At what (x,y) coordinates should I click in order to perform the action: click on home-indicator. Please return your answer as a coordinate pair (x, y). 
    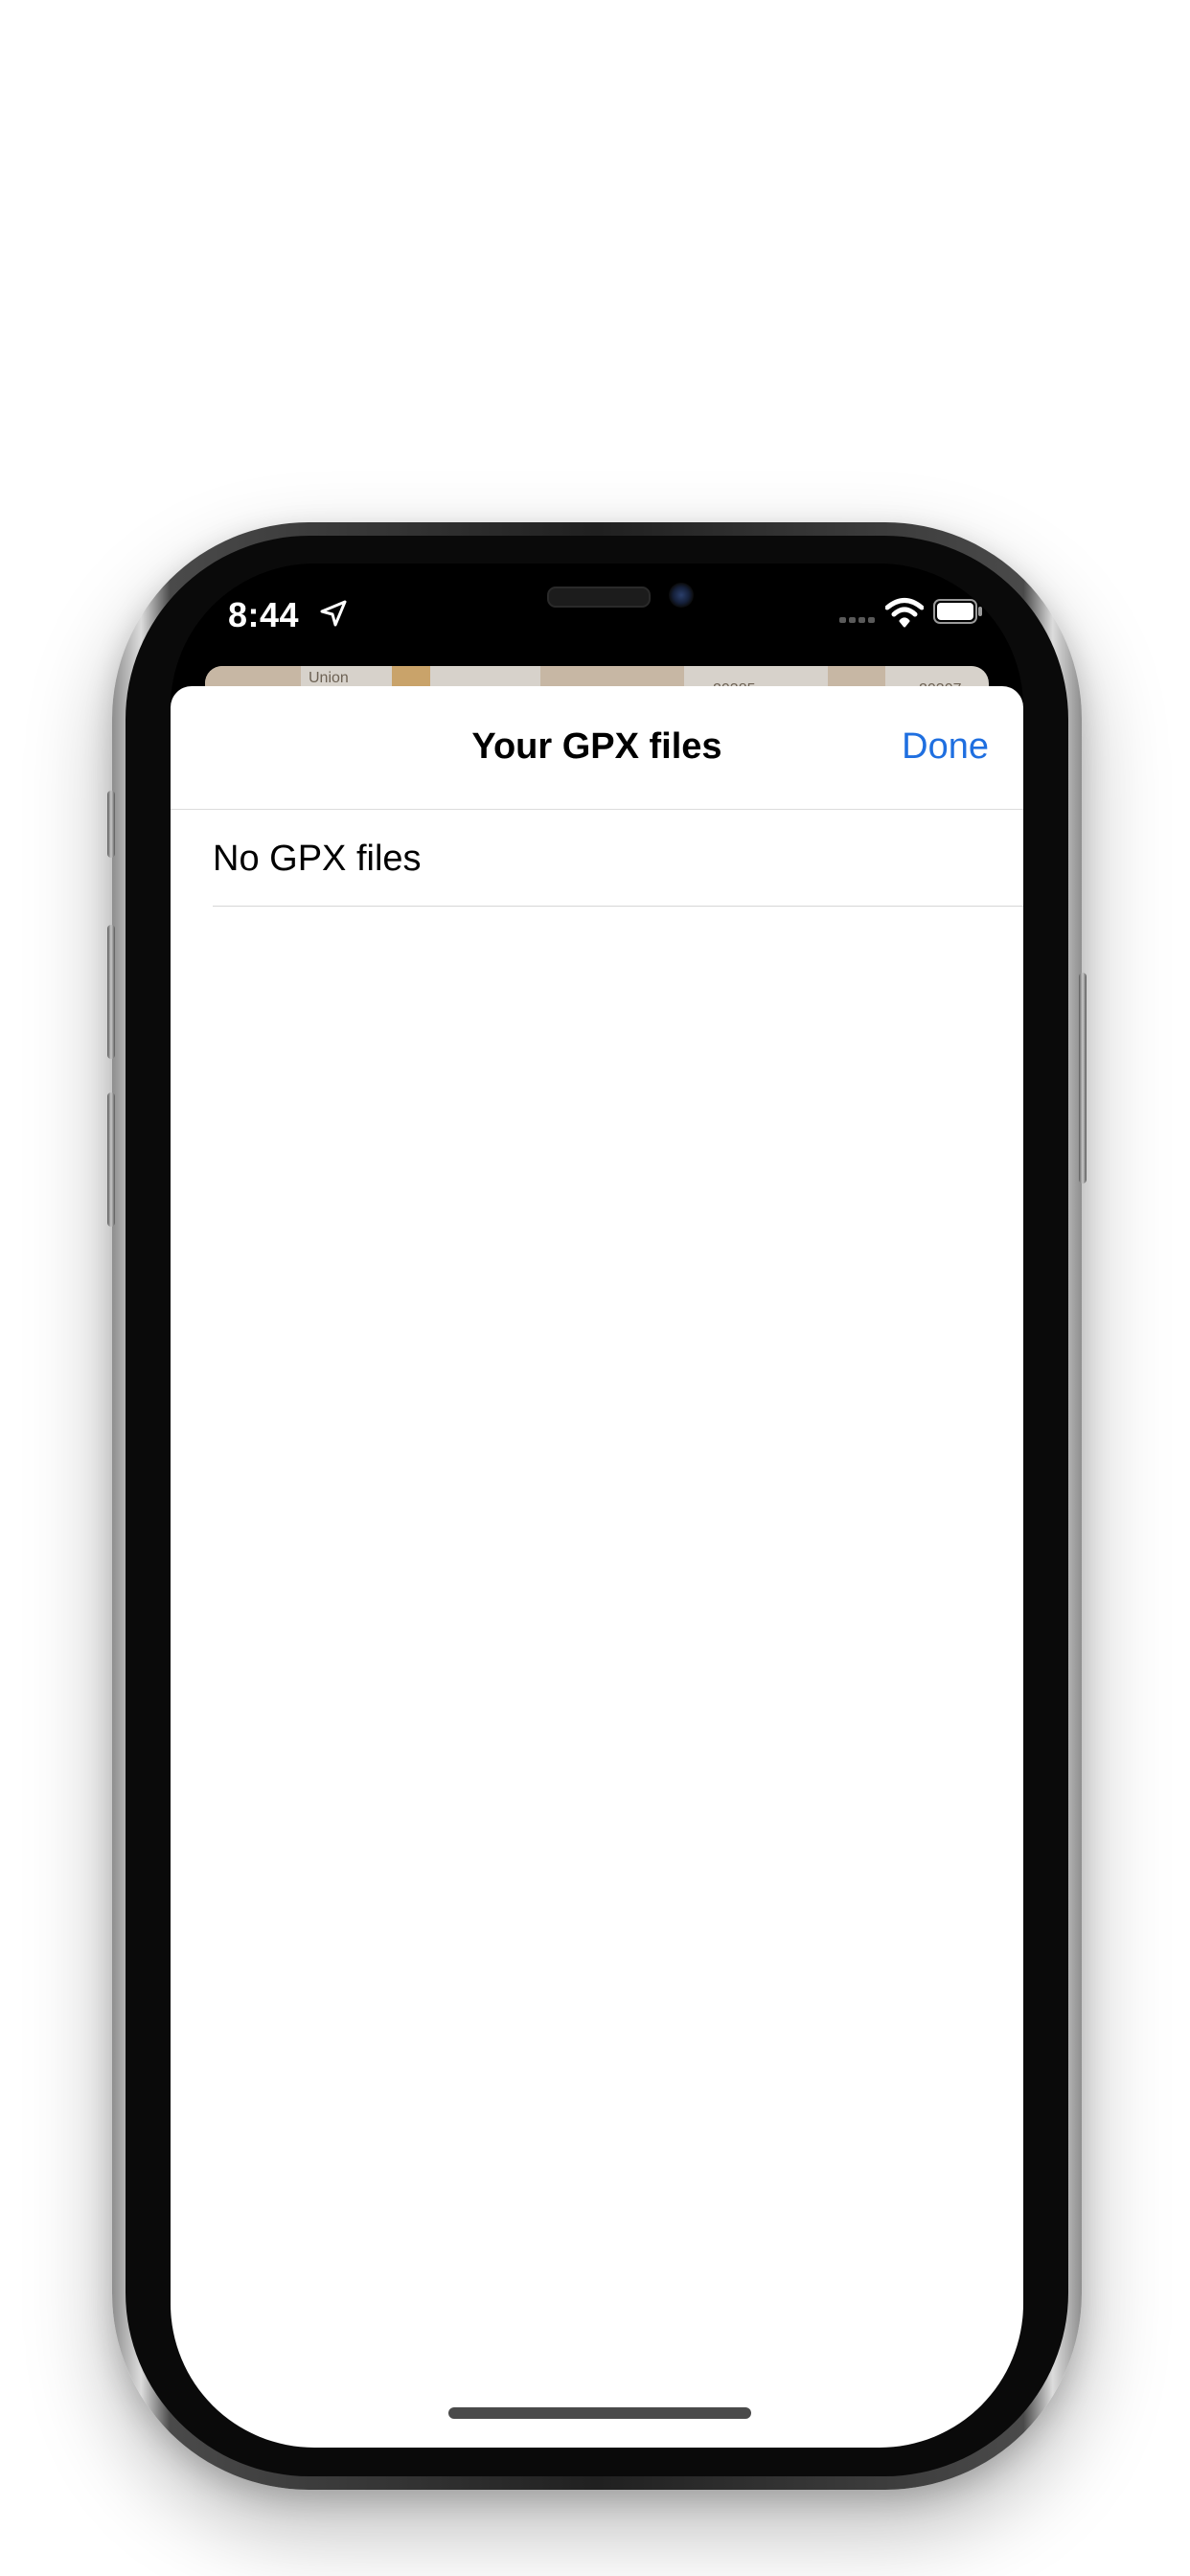
    Looking at the image, I should click on (600, 2413).